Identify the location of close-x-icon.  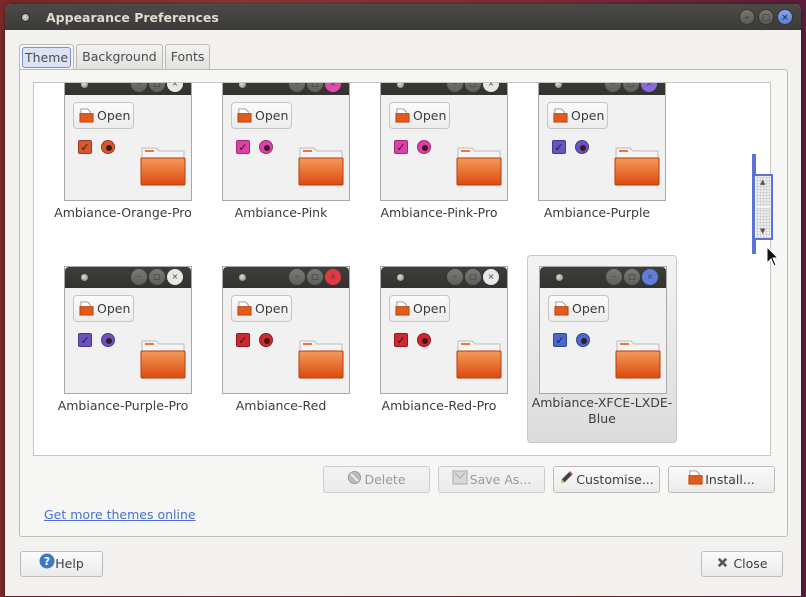
(722, 565).